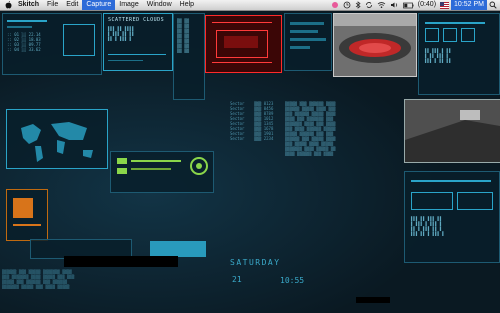 This screenshot has width=500, height=313. Describe the element at coordinates (237, 279) in the screenshot. I see `desktop-date: 21` at that location.